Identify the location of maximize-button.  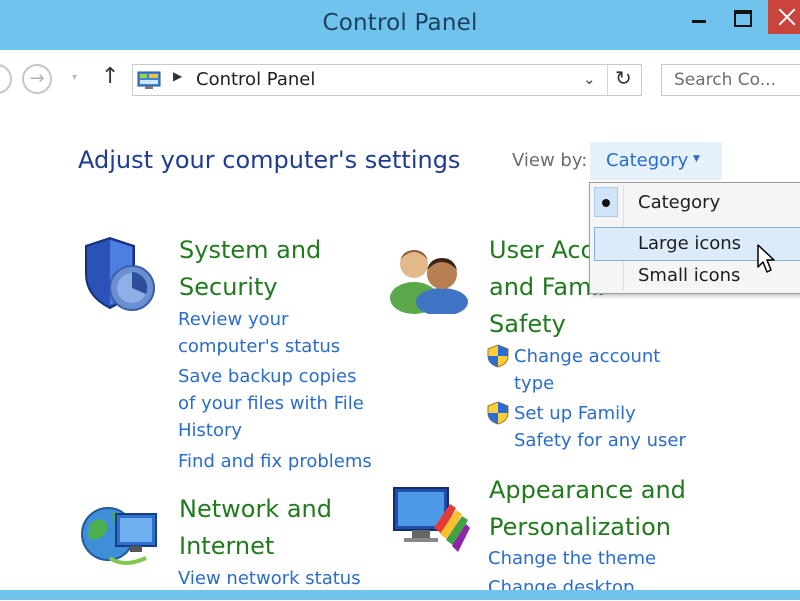
(744, 17).